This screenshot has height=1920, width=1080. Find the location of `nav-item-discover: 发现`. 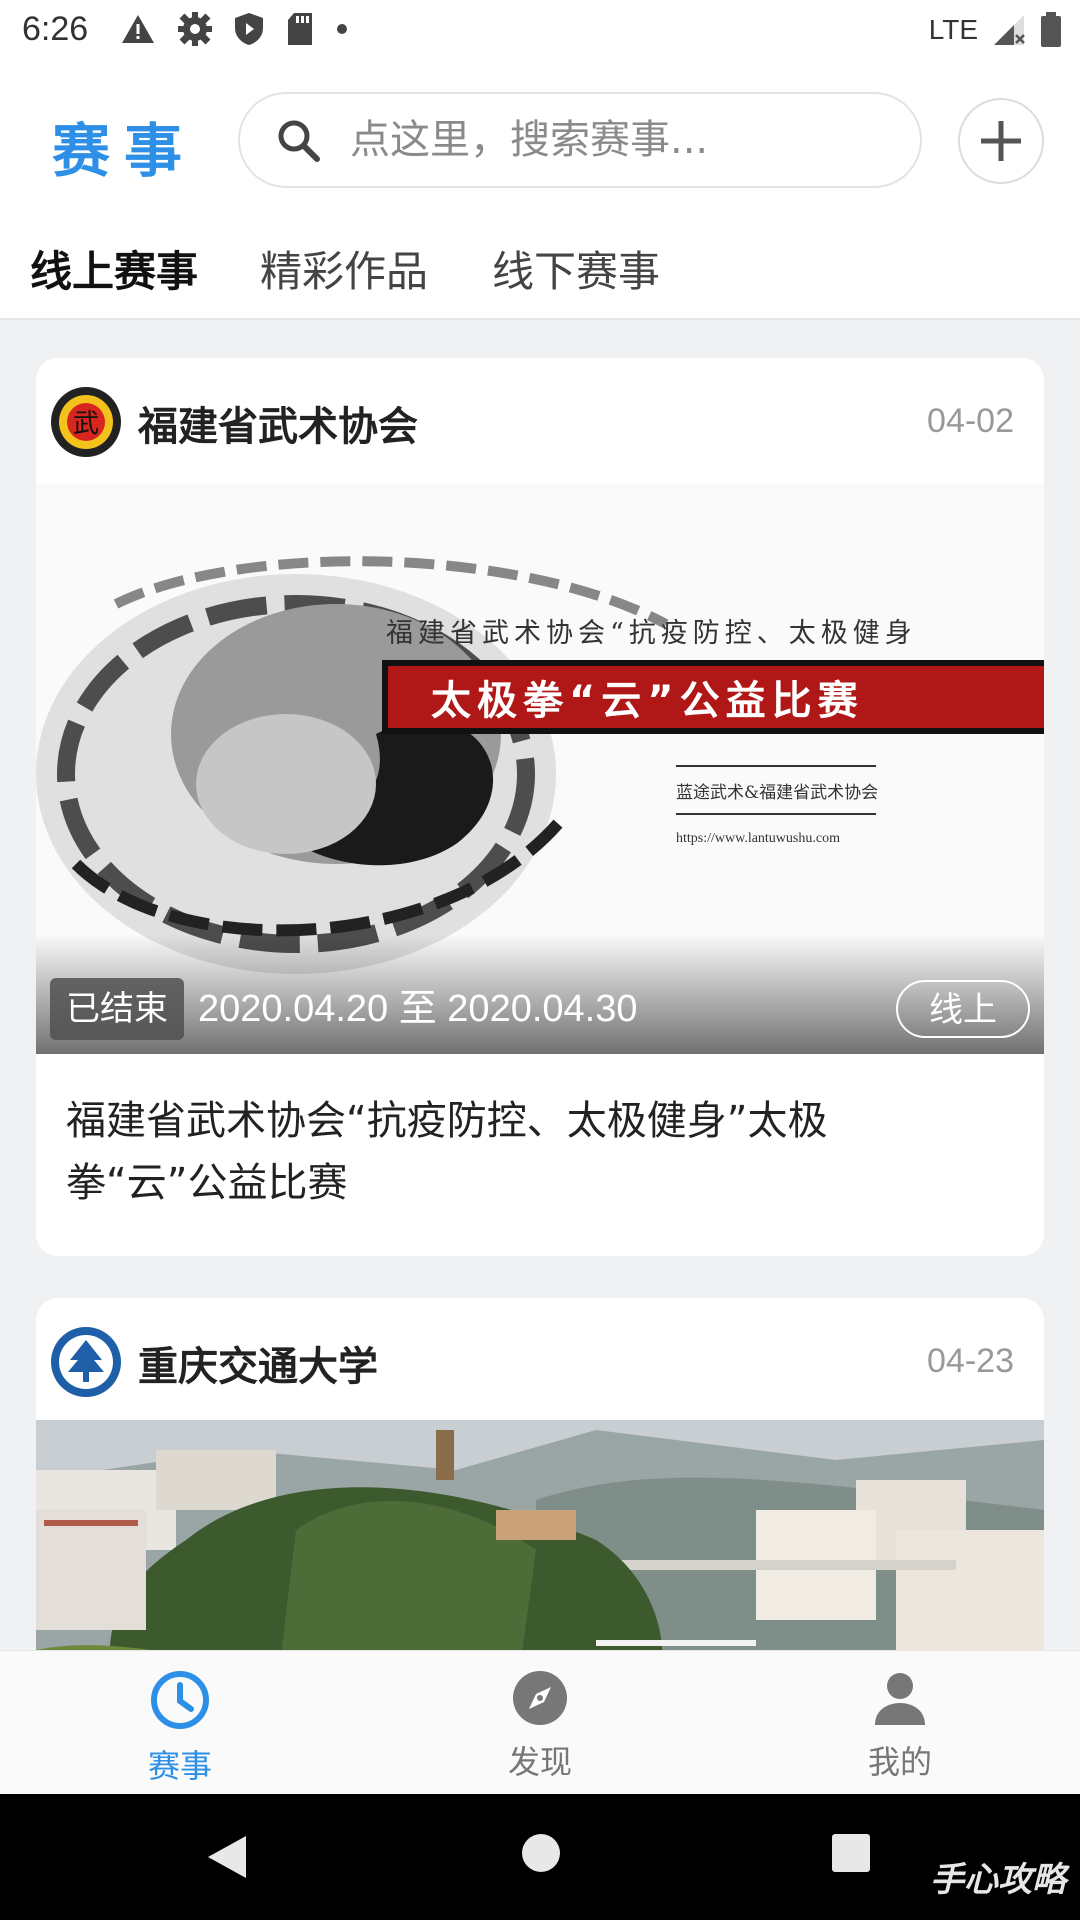

nav-item-discover: 发现 is located at coordinates (540, 1726).